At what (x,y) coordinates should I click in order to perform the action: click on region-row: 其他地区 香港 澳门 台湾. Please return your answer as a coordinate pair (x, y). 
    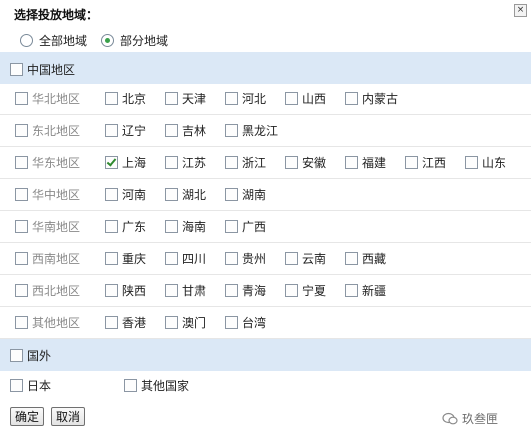
    Looking at the image, I should click on (265, 322).